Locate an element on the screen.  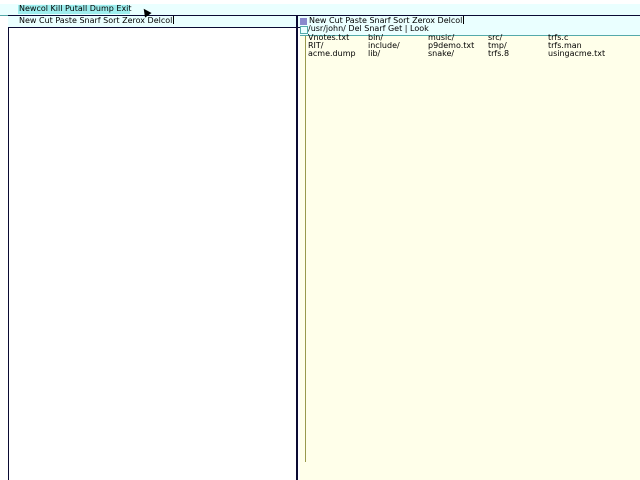
file-entry: trfs.8 is located at coordinates (518, 54).